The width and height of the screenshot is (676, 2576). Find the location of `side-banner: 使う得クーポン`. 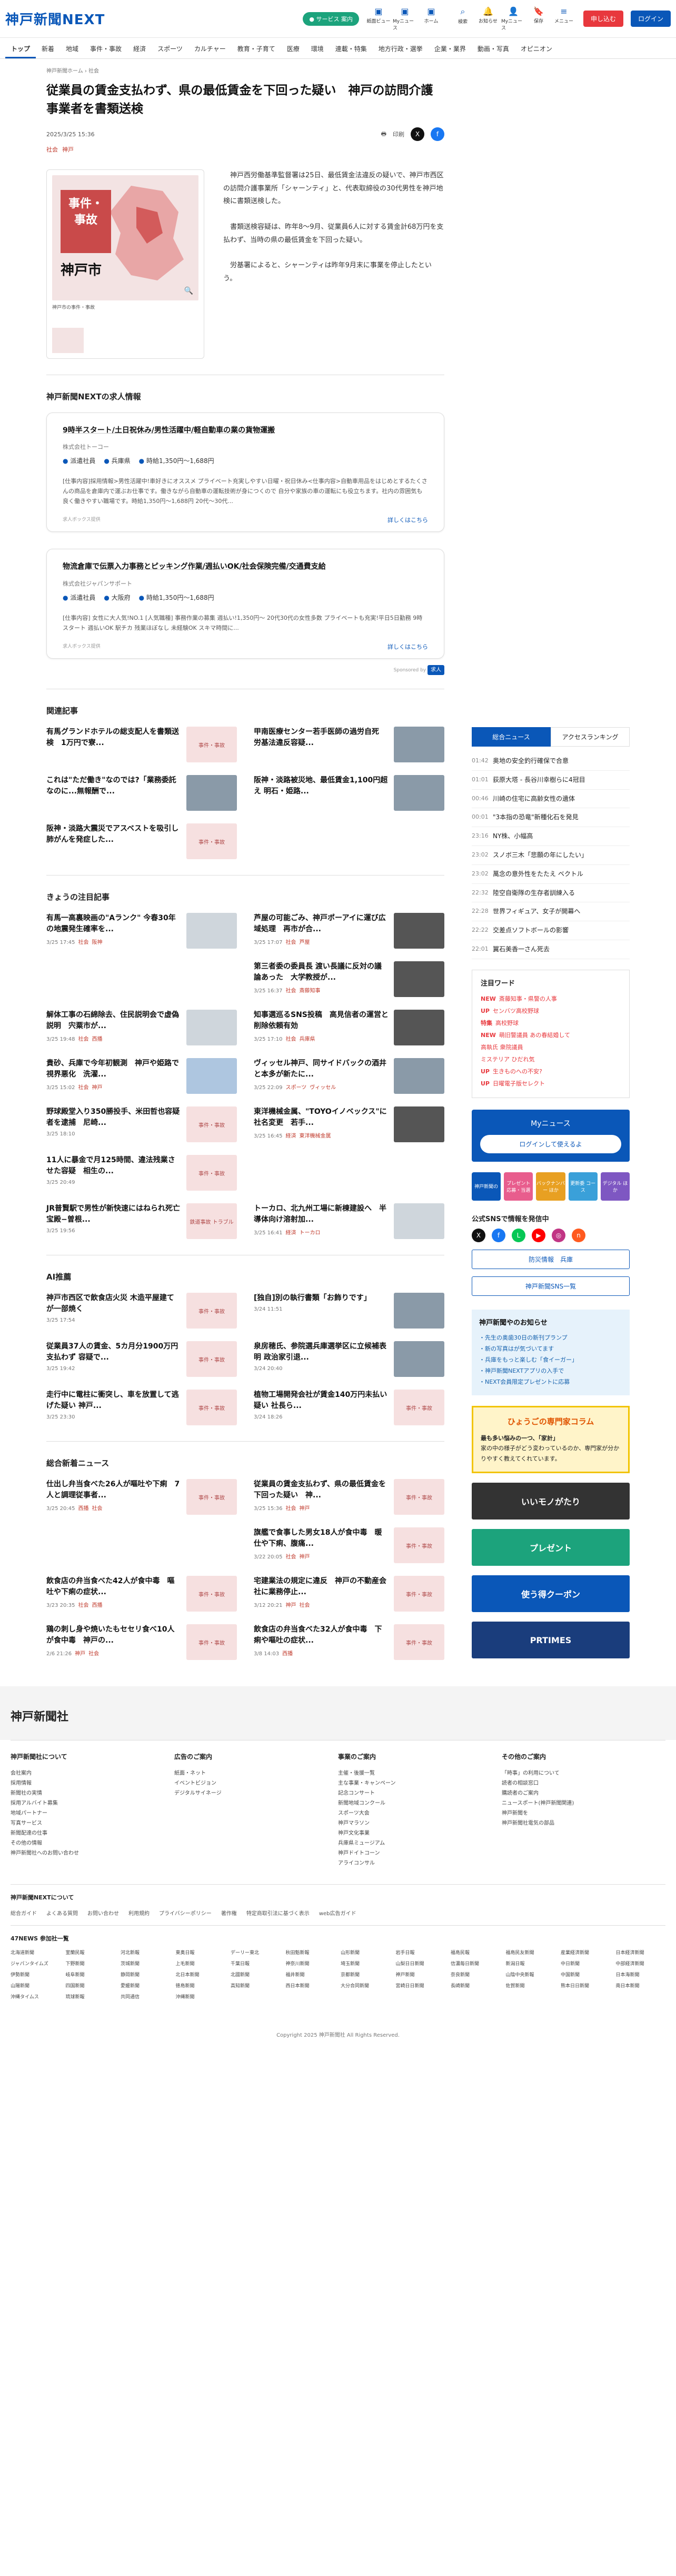

side-banner: 使う得クーポン is located at coordinates (551, 1594).